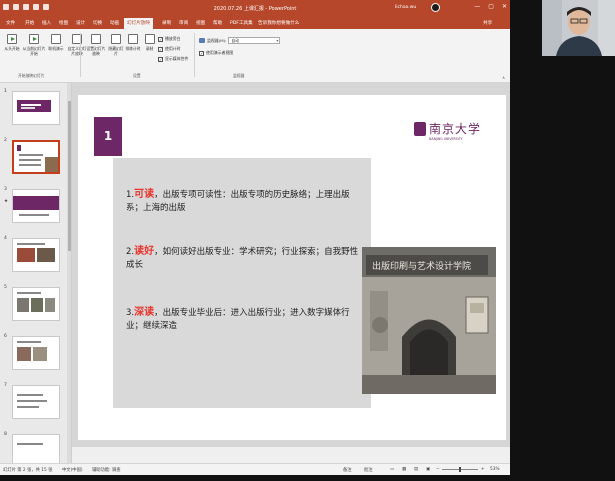 This screenshot has width=615, height=481. What do you see at coordinates (97, 23) in the screenshot?
I see `tab-transitions: 切换` at bounding box center [97, 23].